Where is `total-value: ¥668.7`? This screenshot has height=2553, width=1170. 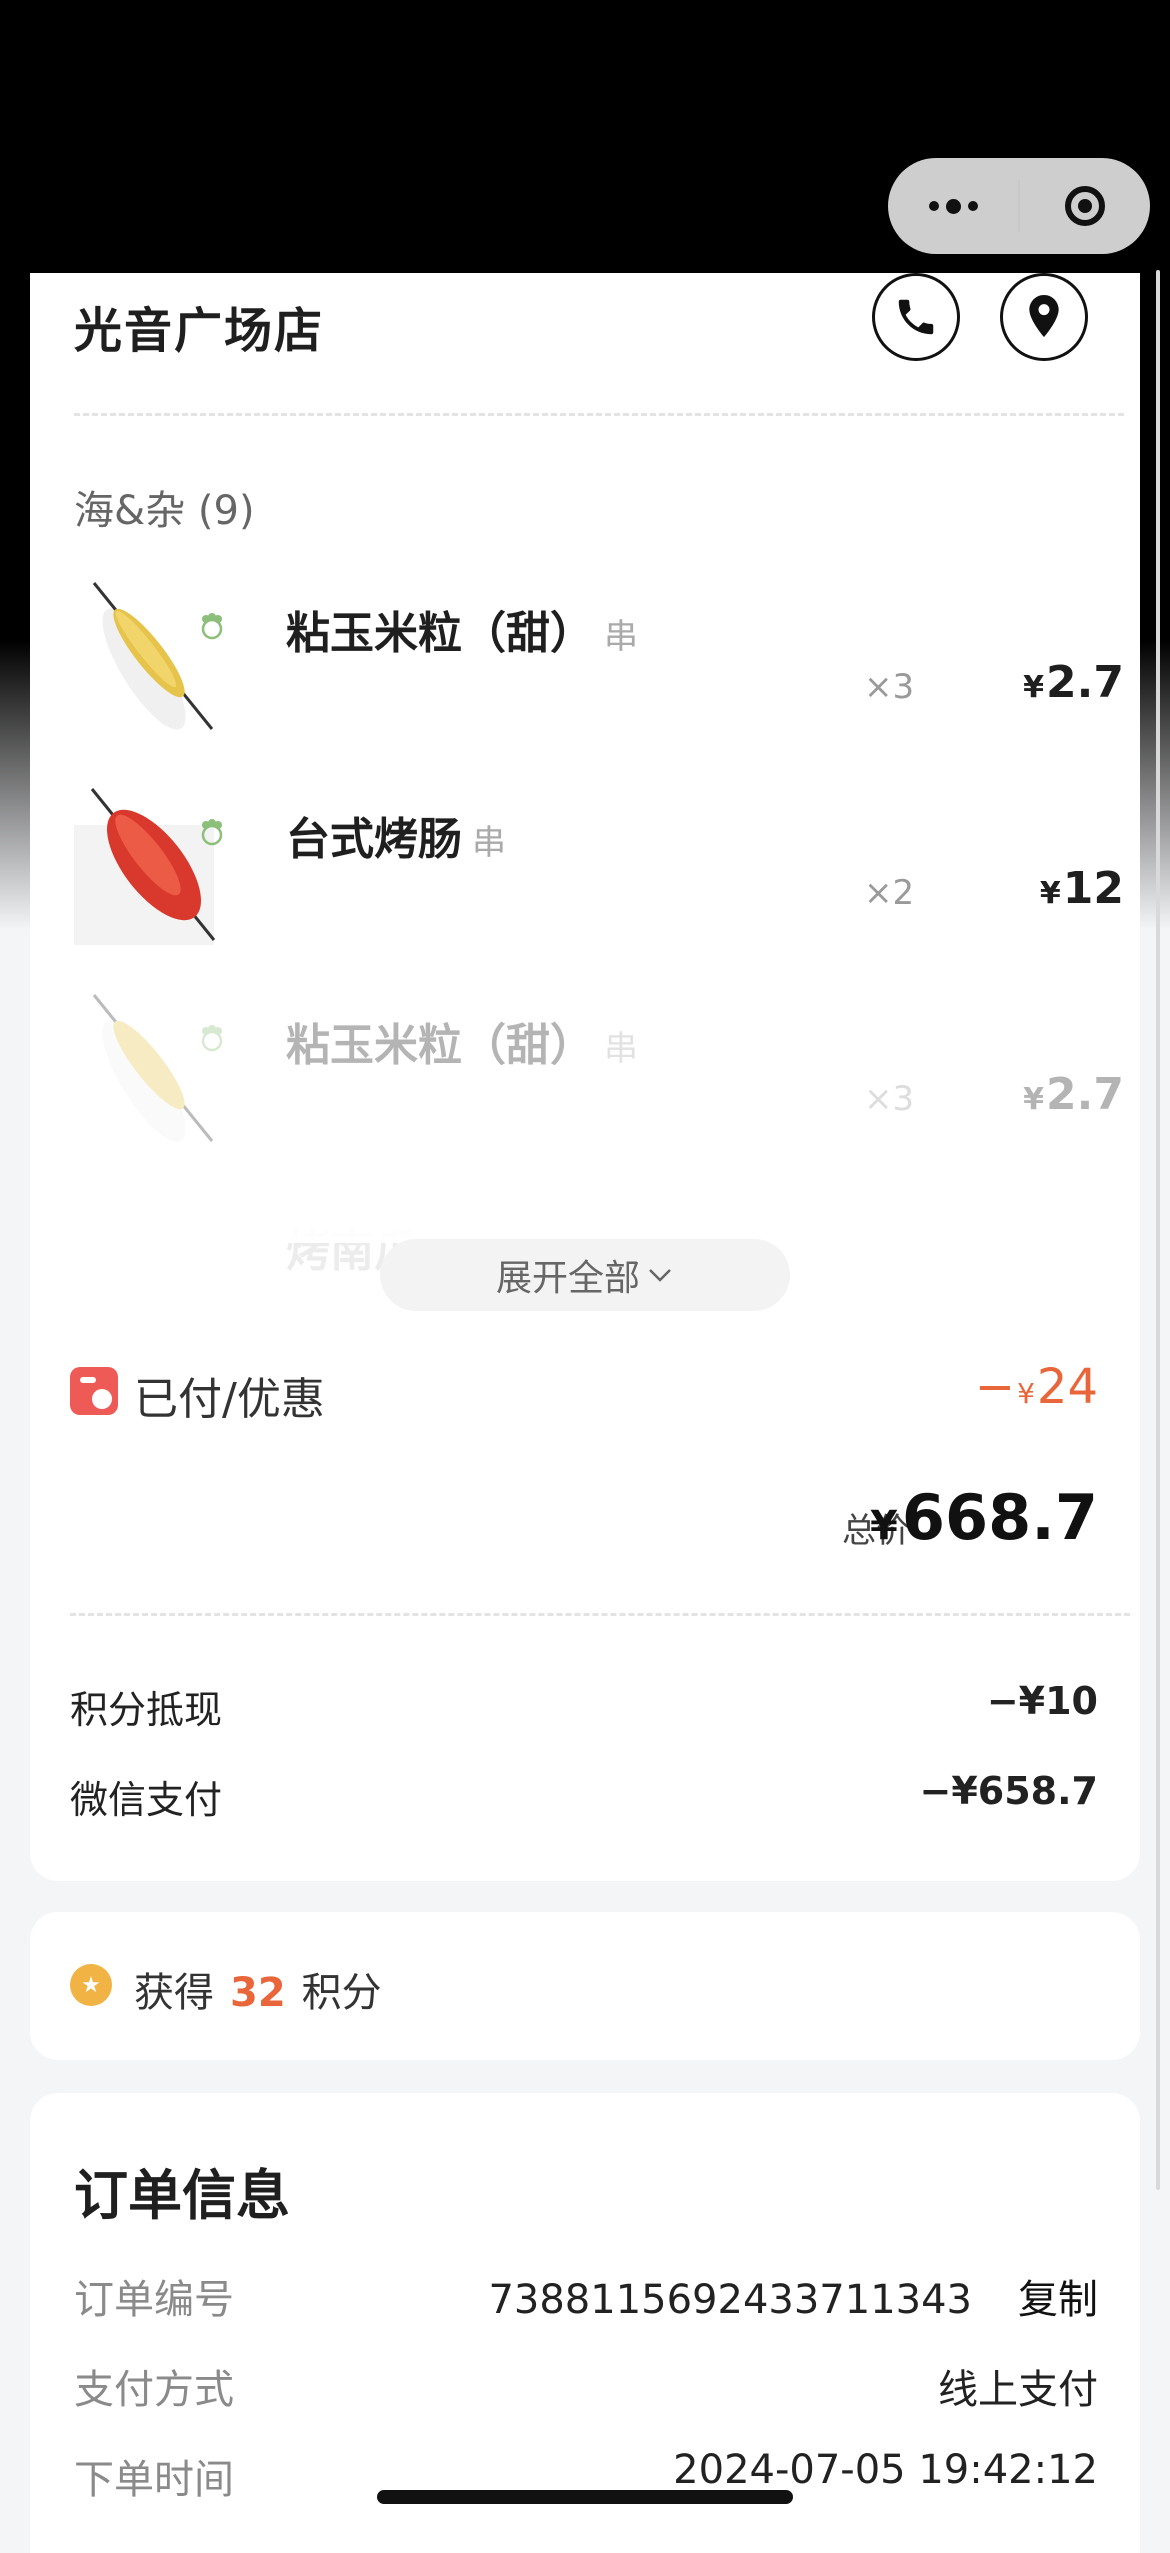 total-value: ¥668.7 is located at coordinates (984, 1517).